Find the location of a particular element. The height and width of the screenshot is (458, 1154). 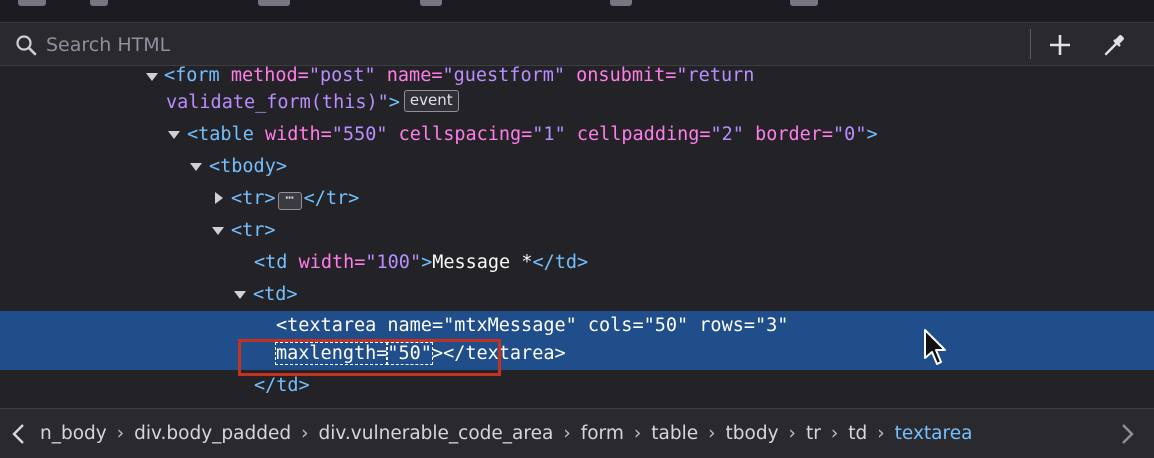

expand-toggle-icon is located at coordinates (219, 198).